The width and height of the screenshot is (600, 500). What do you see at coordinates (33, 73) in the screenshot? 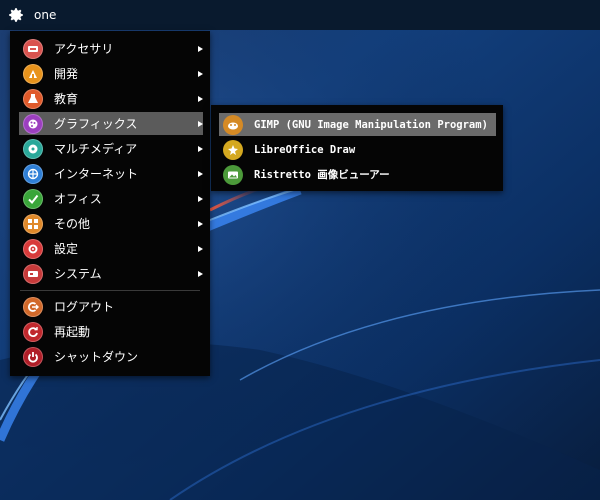
I see `development-icon` at bounding box center [33, 73].